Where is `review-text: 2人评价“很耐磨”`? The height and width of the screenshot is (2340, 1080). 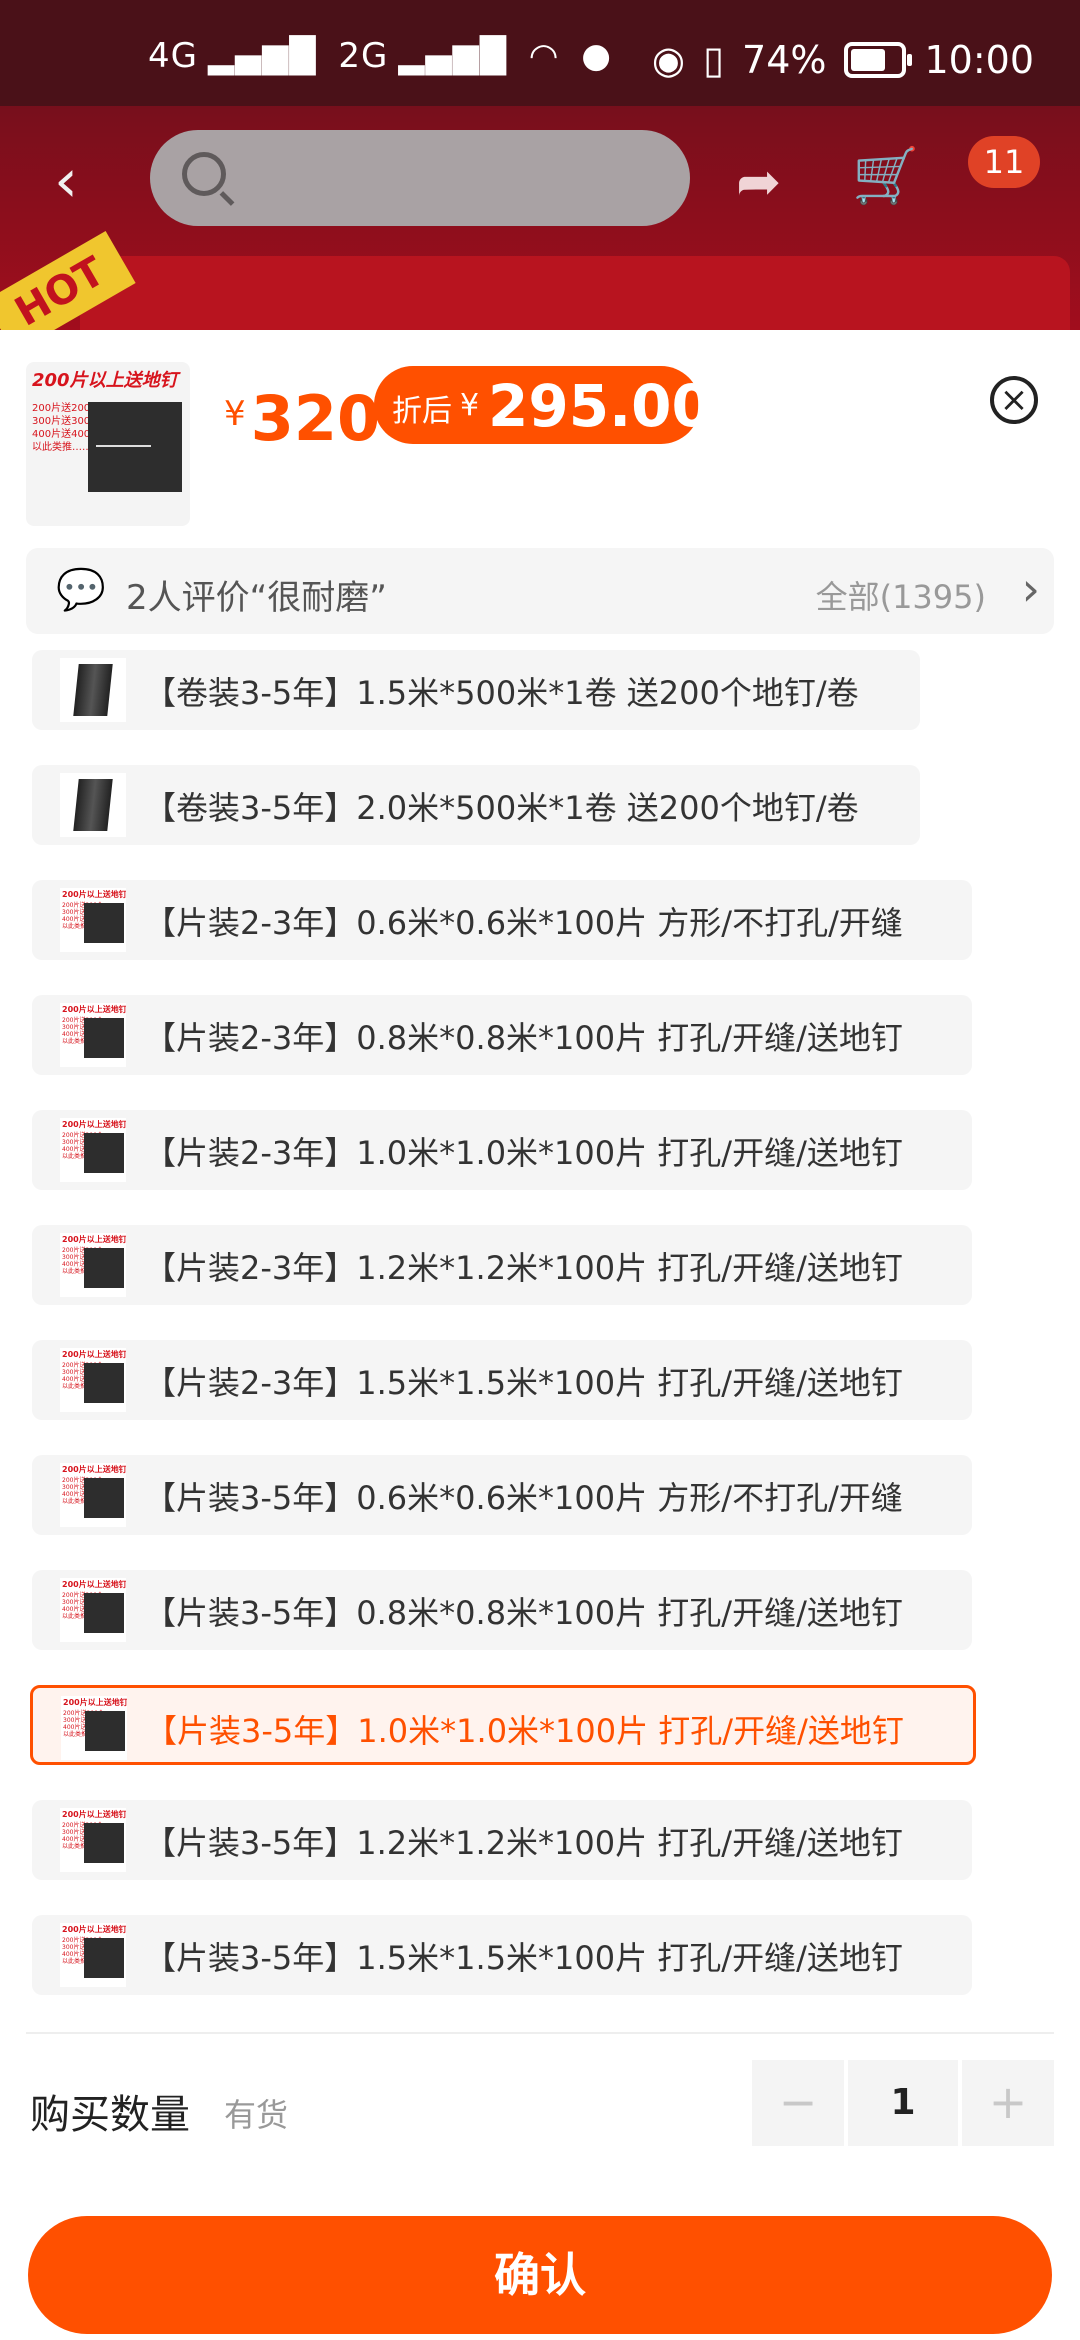
review-text: 2人评价“很耐磨” is located at coordinates (256, 598).